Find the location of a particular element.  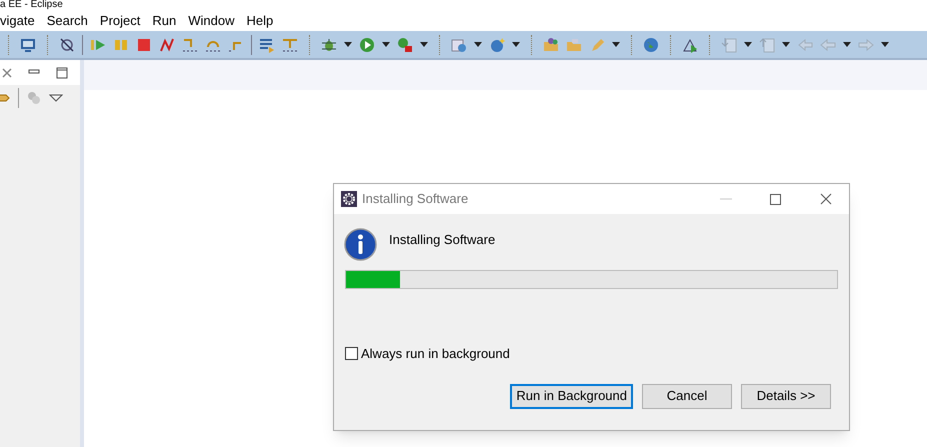

info-icon is located at coordinates (360, 244).